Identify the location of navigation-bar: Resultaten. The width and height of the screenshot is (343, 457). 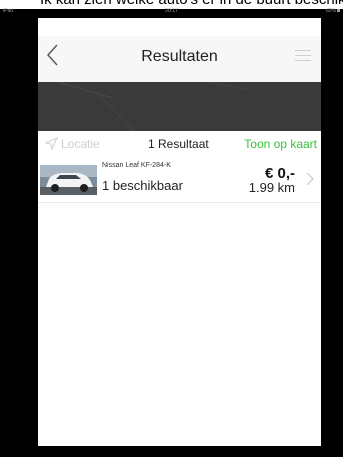
(179, 59).